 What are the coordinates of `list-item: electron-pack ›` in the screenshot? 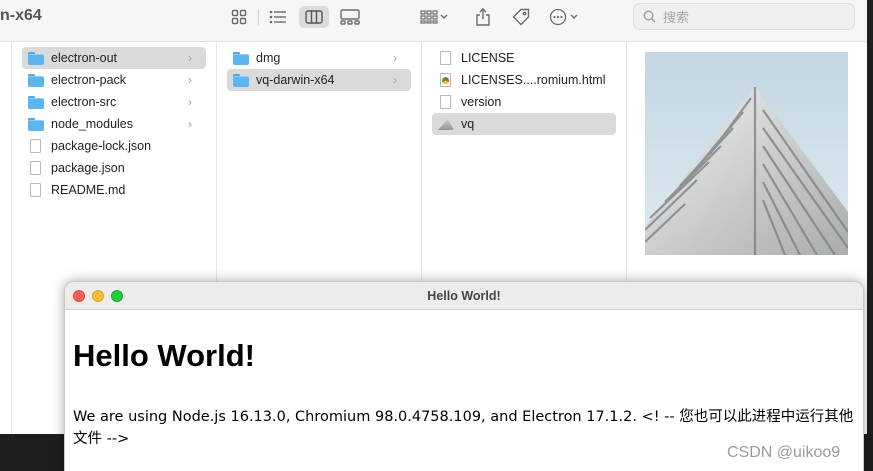 It's located at (114, 80).